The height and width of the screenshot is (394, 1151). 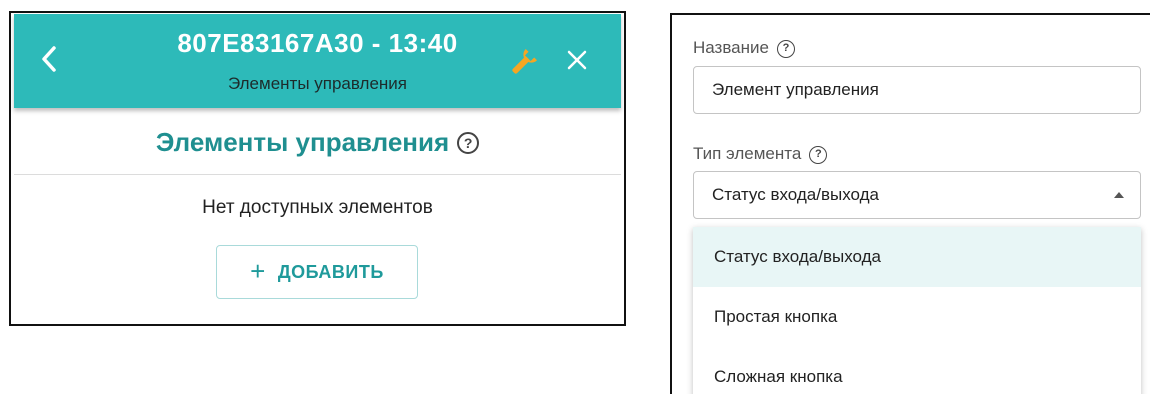 I want to click on close-button, so click(x=577, y=60).